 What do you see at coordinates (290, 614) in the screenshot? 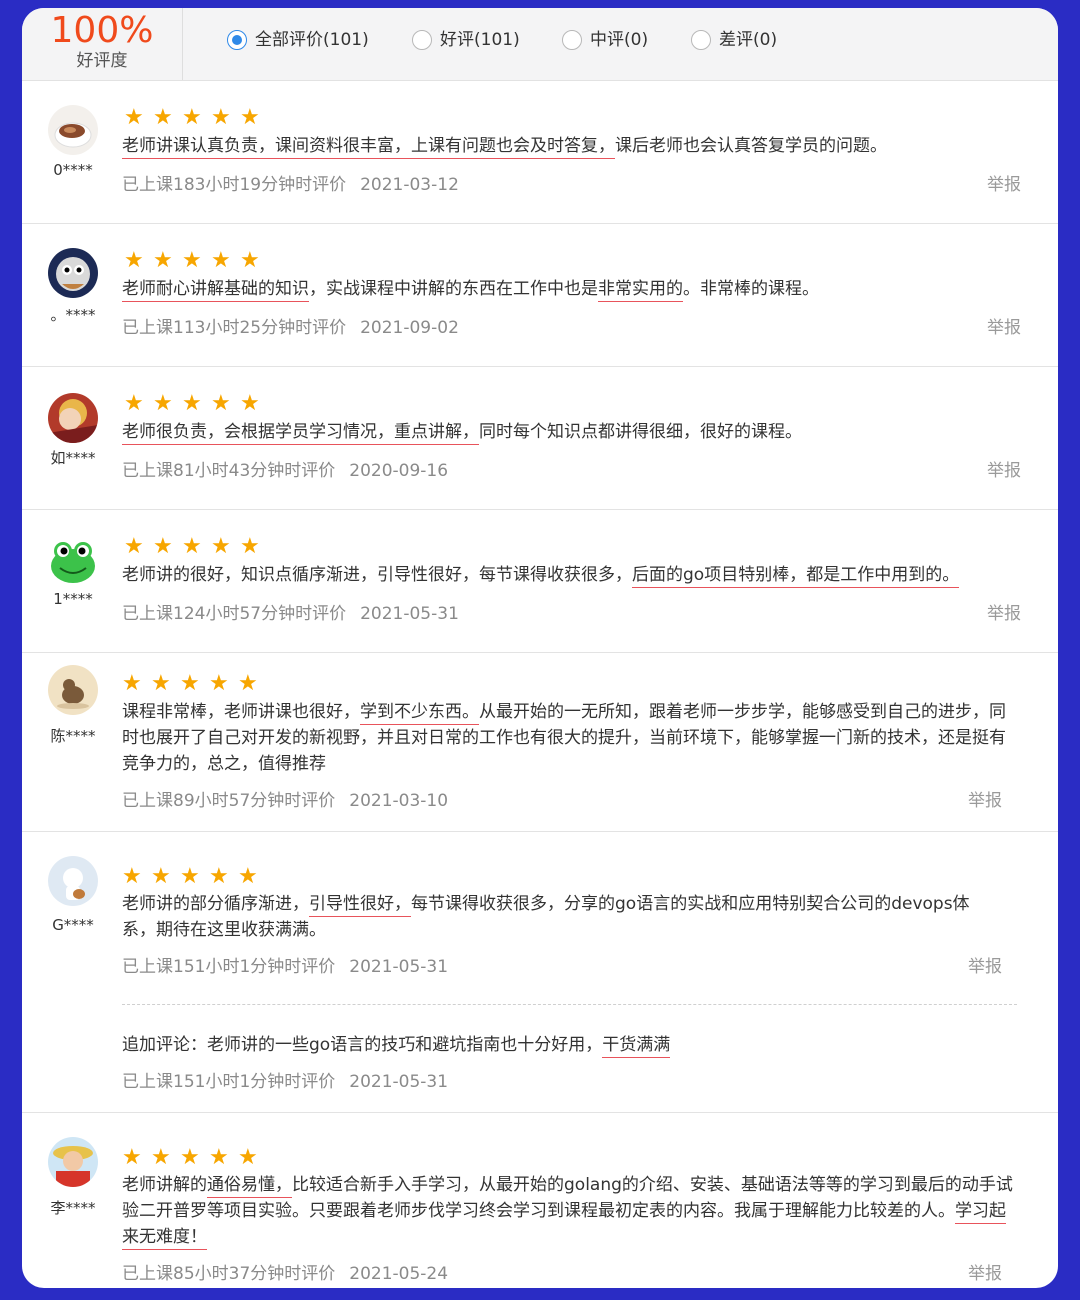
I see `review-meta: 已上课124小时57分钟时评价 2021-05-31` at bounding box center [290, 614].